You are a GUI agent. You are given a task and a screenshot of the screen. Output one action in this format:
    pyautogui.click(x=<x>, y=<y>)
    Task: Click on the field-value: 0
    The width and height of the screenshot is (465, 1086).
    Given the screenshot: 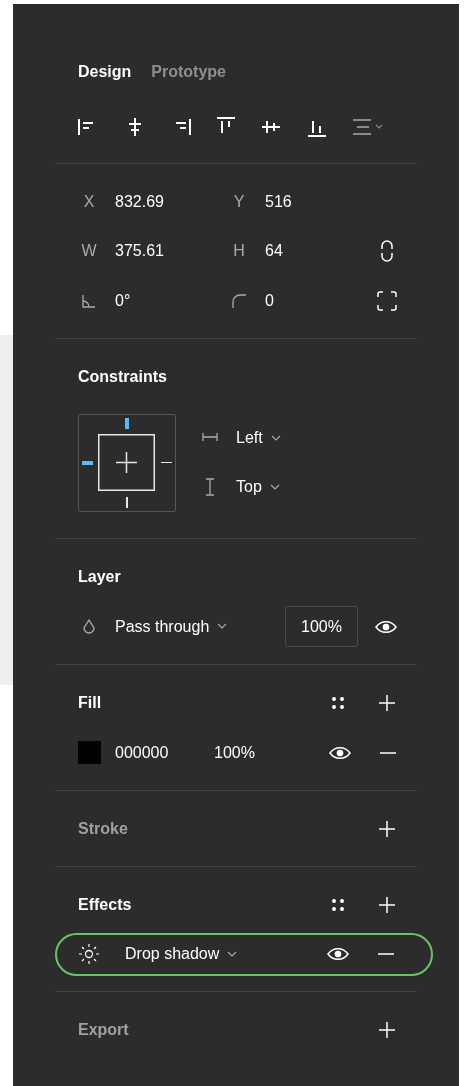 What is the action you would take?
    pyautogui.click(x=313, y=300)
    